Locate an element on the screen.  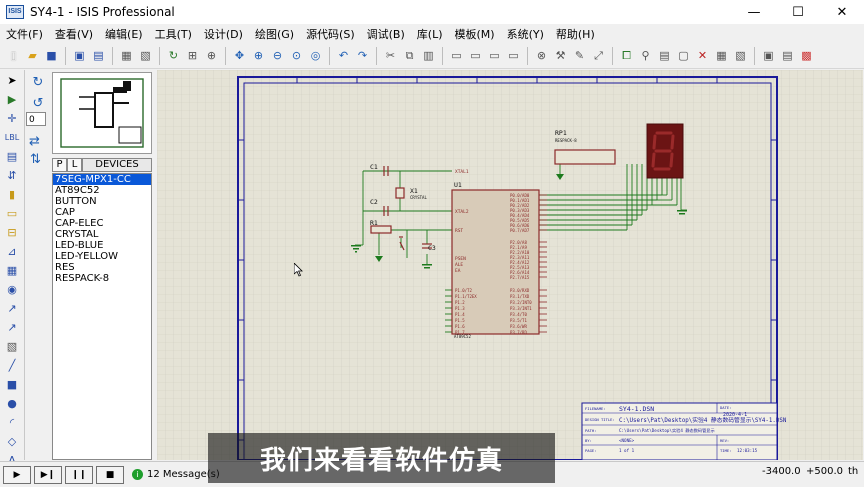
message-indicator: i 12 Message(s) is located at coordinates (176, 474).